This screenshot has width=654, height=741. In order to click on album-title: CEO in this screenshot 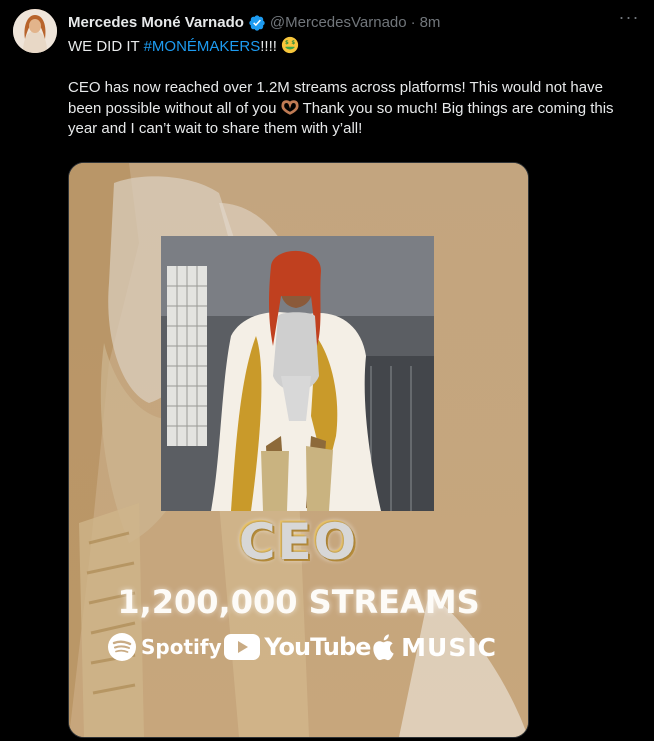, I will do `click(298, 542)`.